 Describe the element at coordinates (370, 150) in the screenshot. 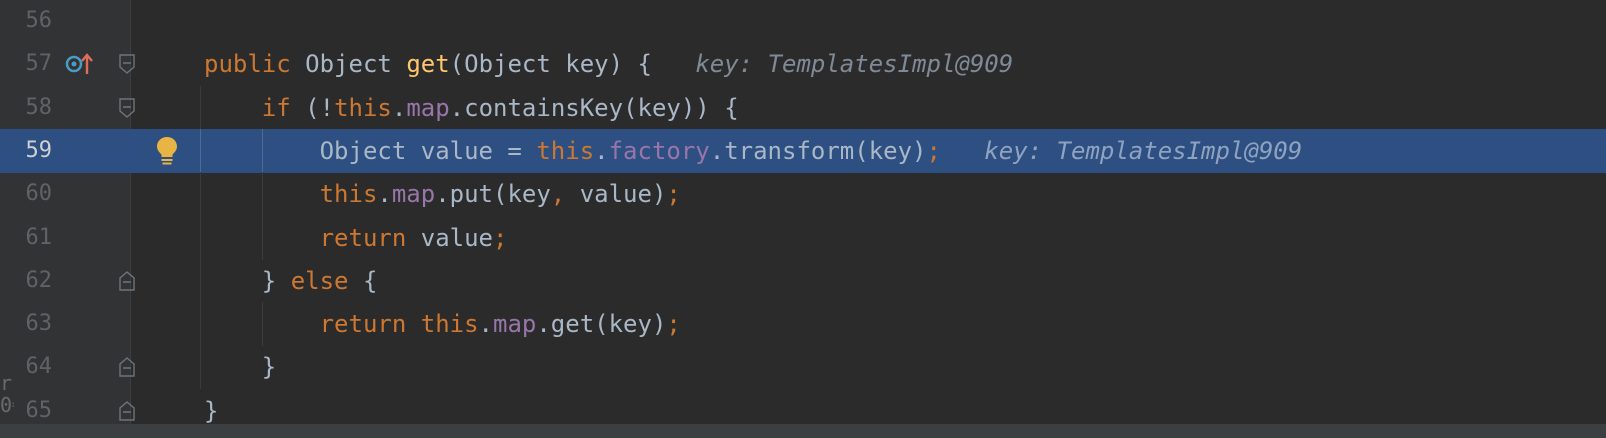

I see `code-token: Object value =` at that location.